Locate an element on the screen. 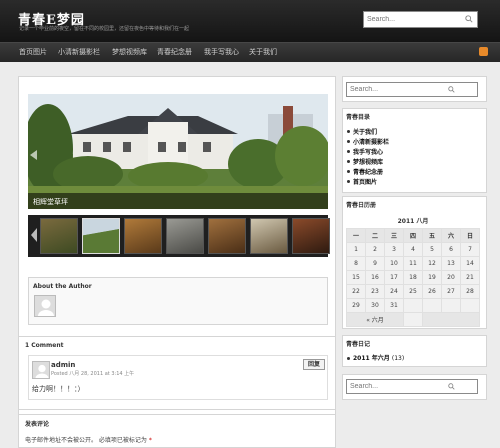 The height and width of the screenshot is (448, 500). calendar-day: 16 is located at coordinates (375, 277).